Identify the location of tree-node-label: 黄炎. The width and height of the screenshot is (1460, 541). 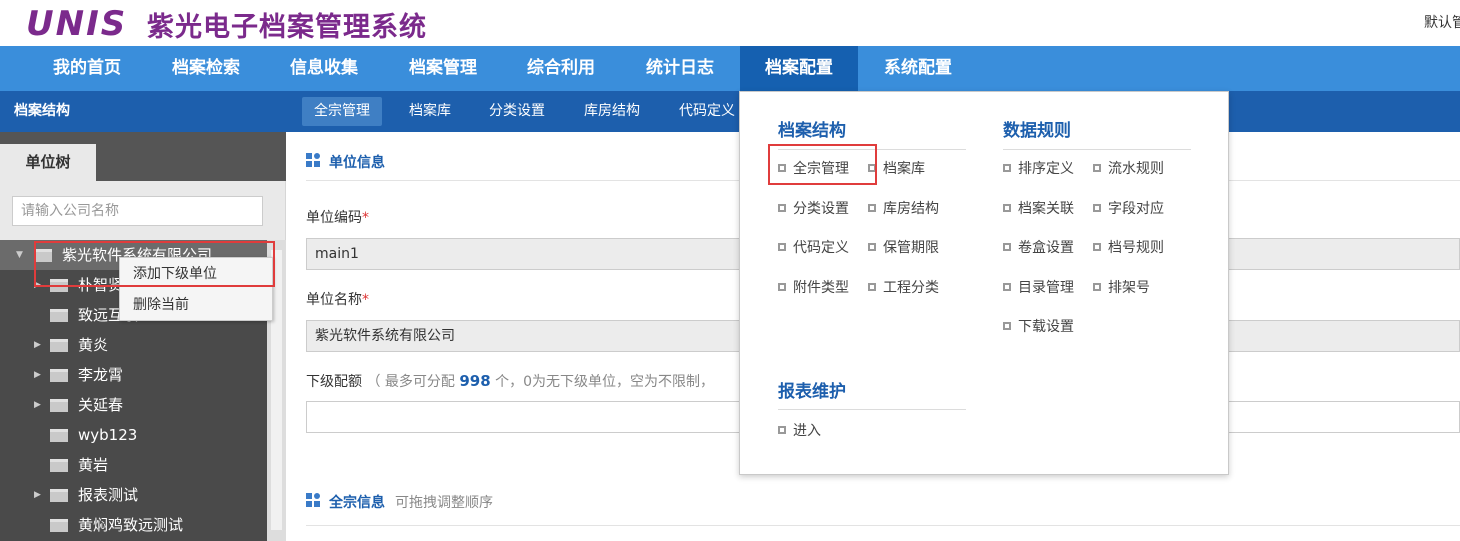
(93, 345).